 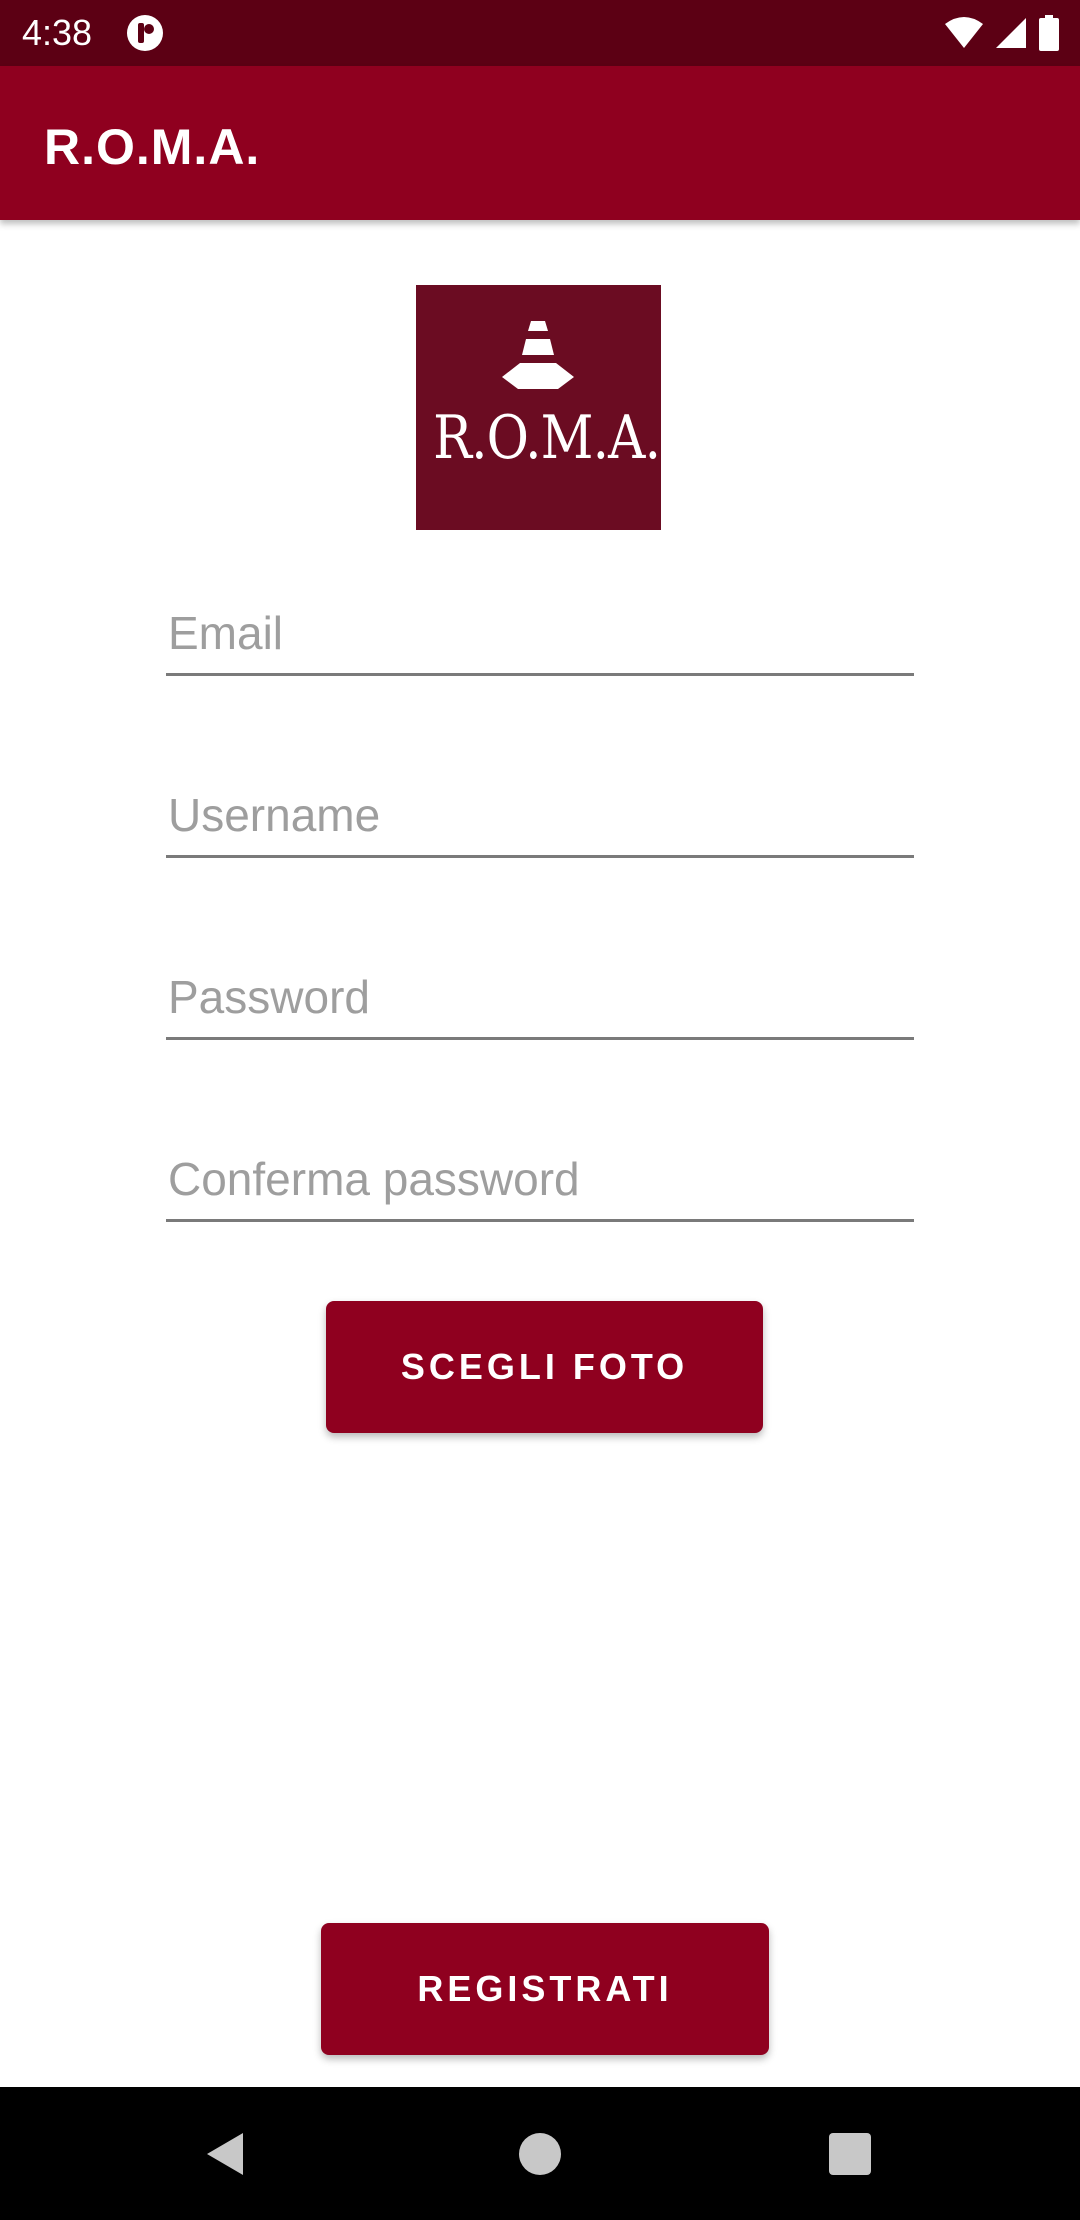 What do you see at coordinates (964, 32) in the screenshot?
I see `wifi-icon` at bounding box center [964, 32].